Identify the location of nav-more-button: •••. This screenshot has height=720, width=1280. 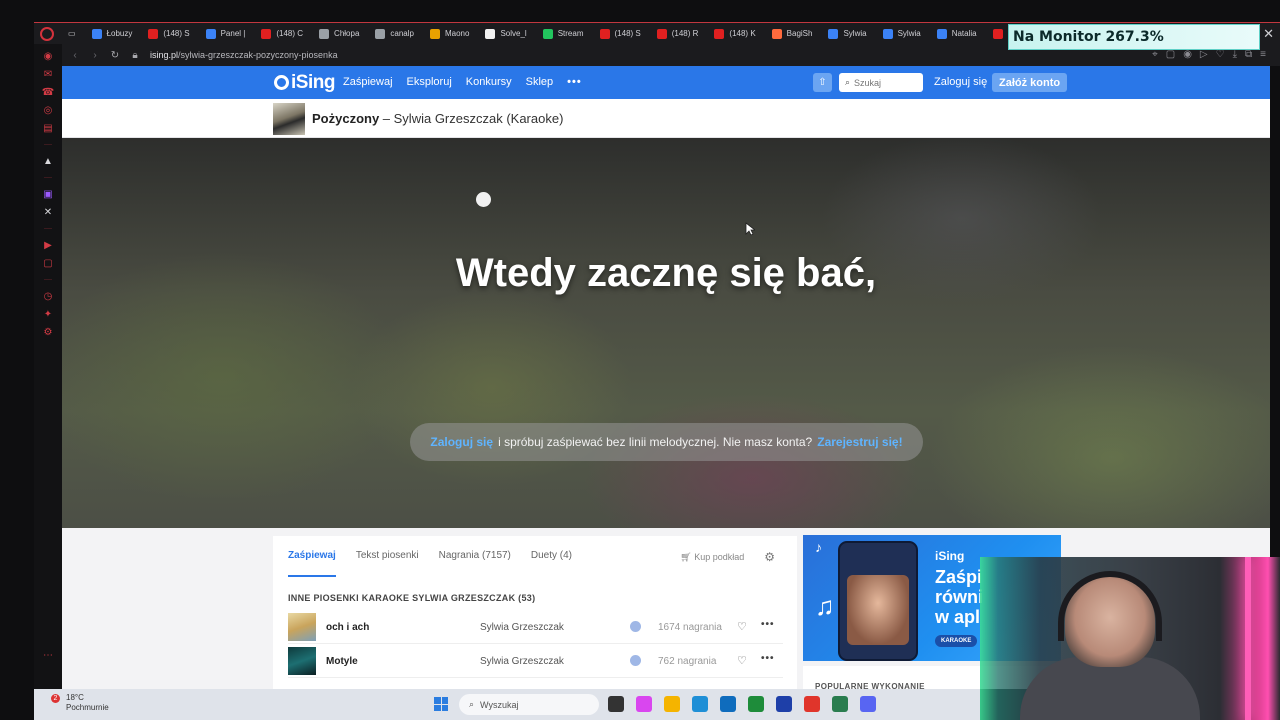
(574, 82).